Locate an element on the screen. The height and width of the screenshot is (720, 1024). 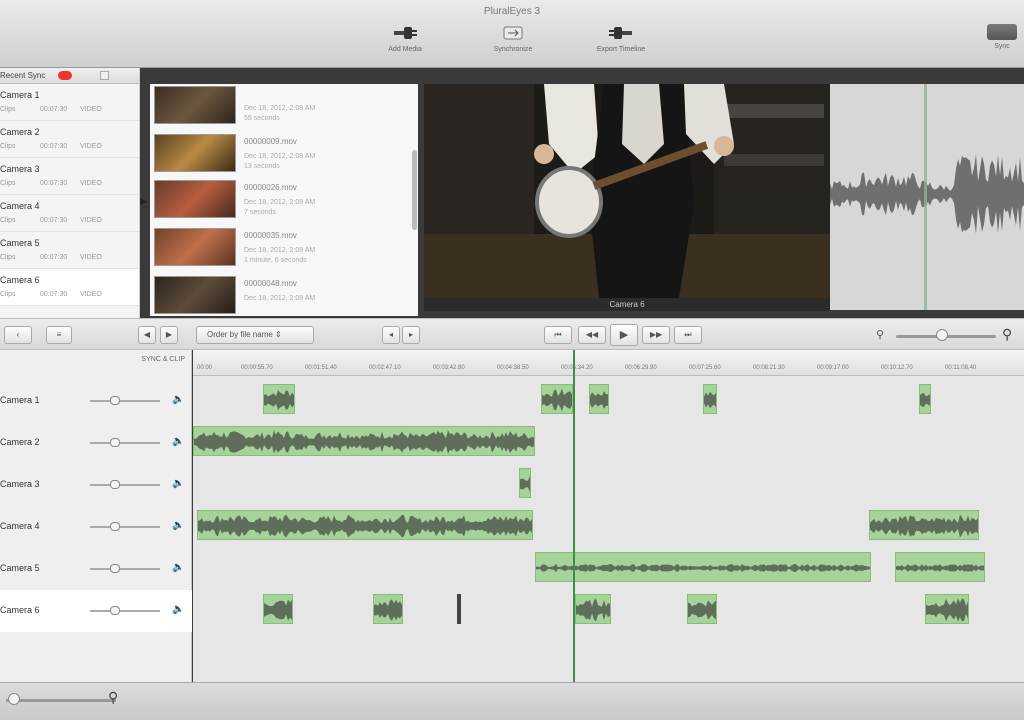
track-header: Camera 3 🔈 is located at coordinates (96, 485).